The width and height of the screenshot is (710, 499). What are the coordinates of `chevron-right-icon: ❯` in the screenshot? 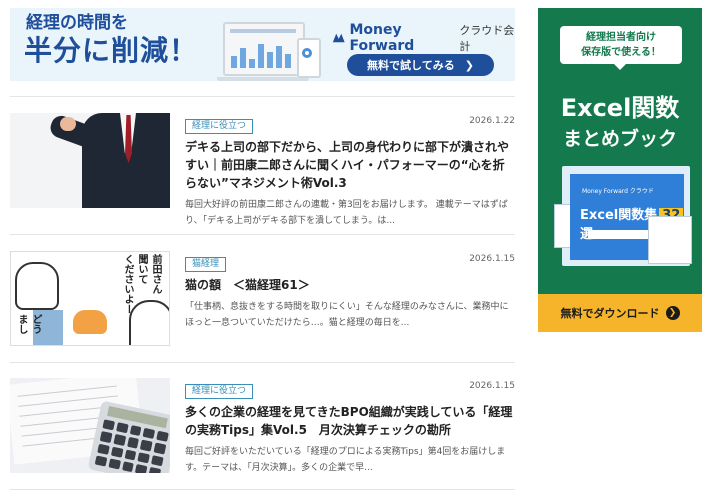 It's located at (469, 65).